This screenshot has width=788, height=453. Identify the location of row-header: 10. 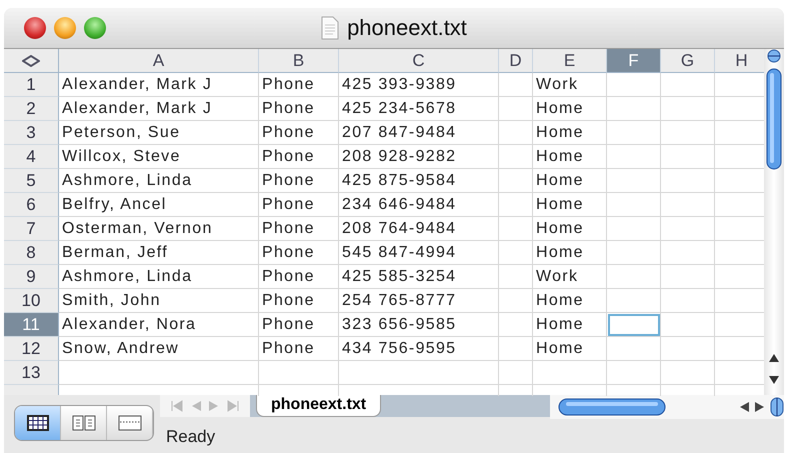
(31, 301).